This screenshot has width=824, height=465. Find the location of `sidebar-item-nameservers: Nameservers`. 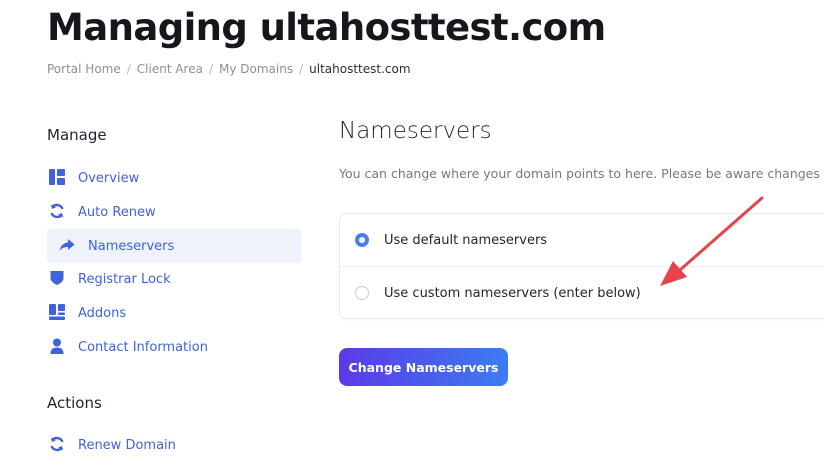

sidebar-item-nameservers: Nameservers is located at coordinates (174, 246).